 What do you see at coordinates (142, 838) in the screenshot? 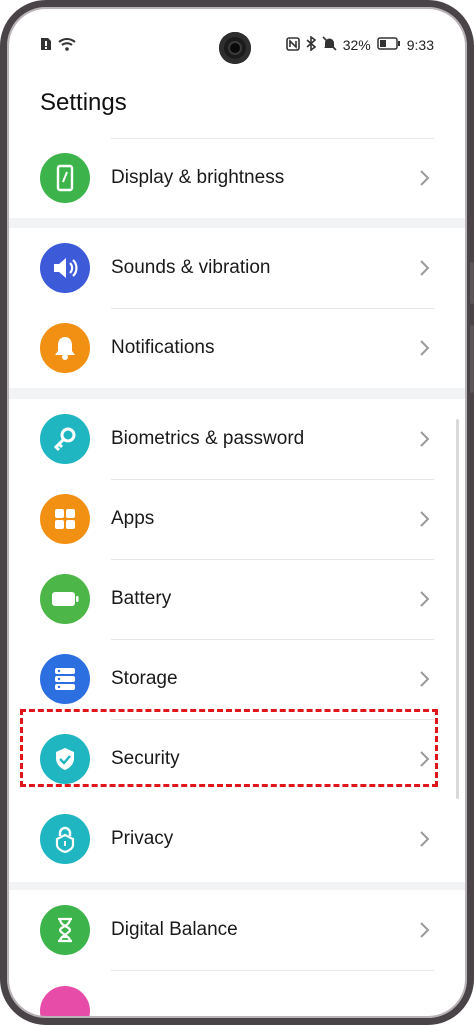
I see `settings-item-label: Privacy` at bounding box center [142, 838].